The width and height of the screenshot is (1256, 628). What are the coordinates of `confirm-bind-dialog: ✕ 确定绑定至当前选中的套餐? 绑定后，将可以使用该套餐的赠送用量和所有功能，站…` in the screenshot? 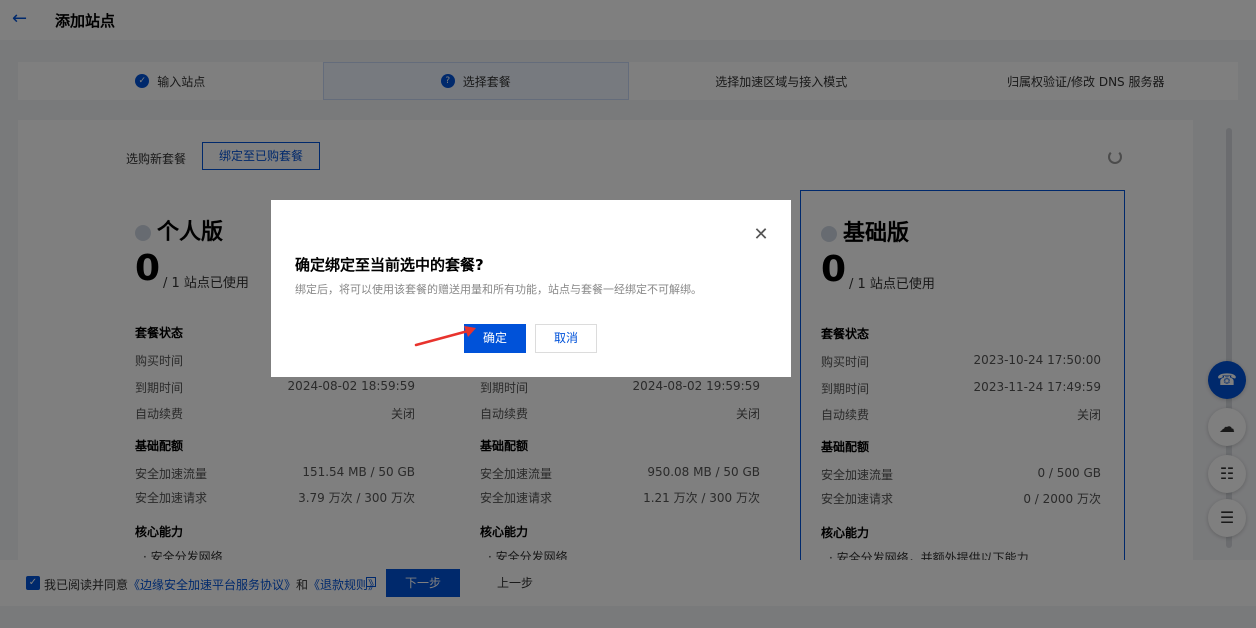 It's located at (531, 288).